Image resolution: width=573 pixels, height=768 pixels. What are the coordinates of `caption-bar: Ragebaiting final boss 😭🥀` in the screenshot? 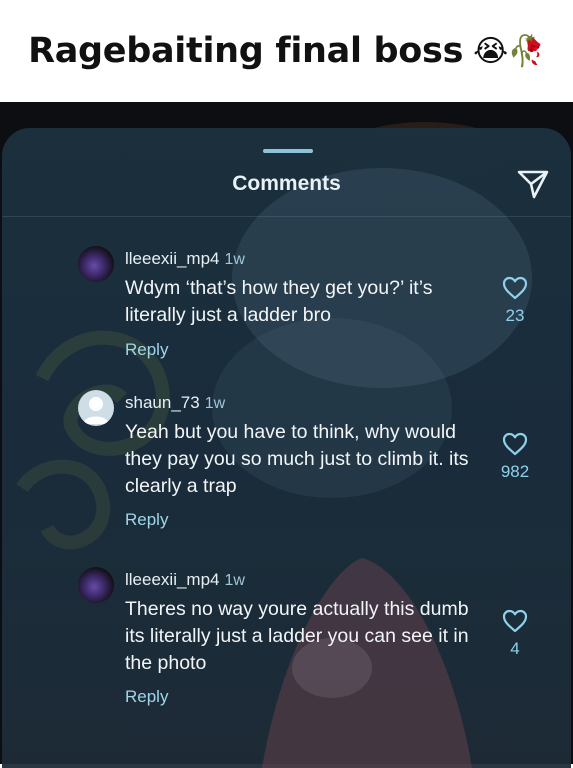 It's located at (286, 51).